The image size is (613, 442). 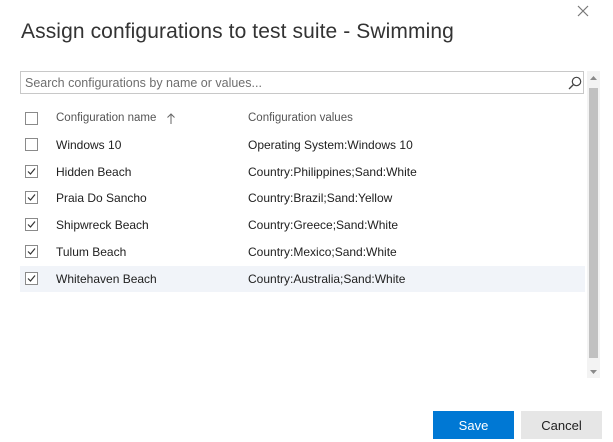 What do you see at coordinates (583, 11) in the screenshot?
I see `close-icon` at bounding box center [583, 11].